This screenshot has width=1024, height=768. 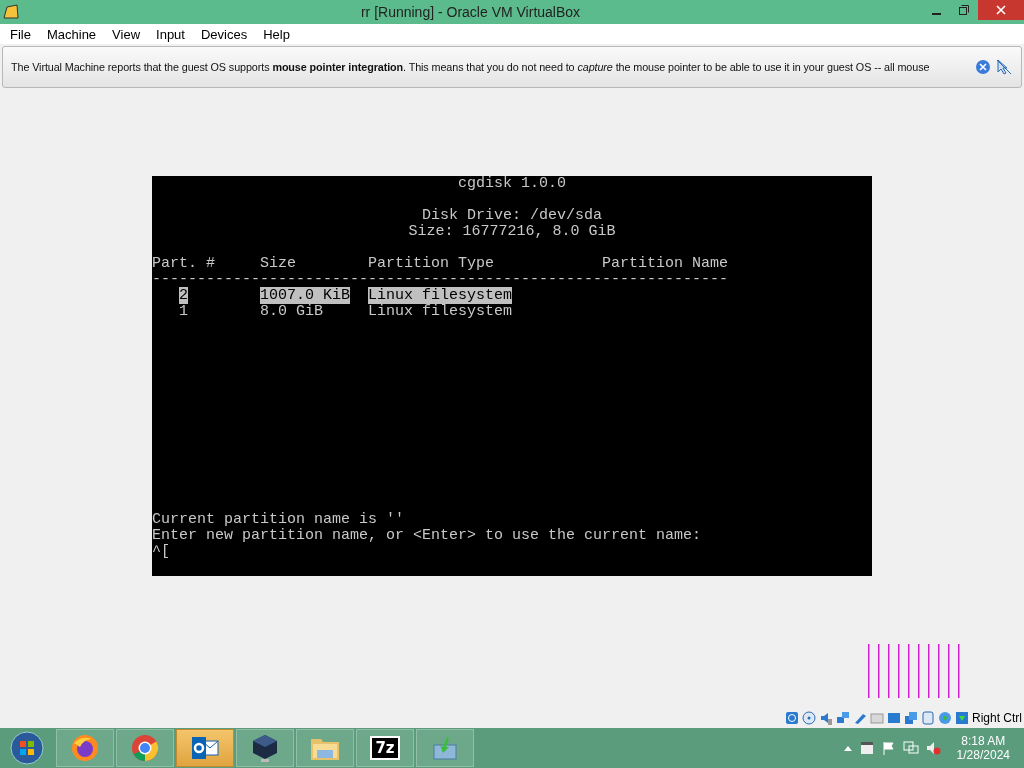 I want to click on window-title: rr [Running] - Oracle VM VirtualBox, so click(x=470, y=12).